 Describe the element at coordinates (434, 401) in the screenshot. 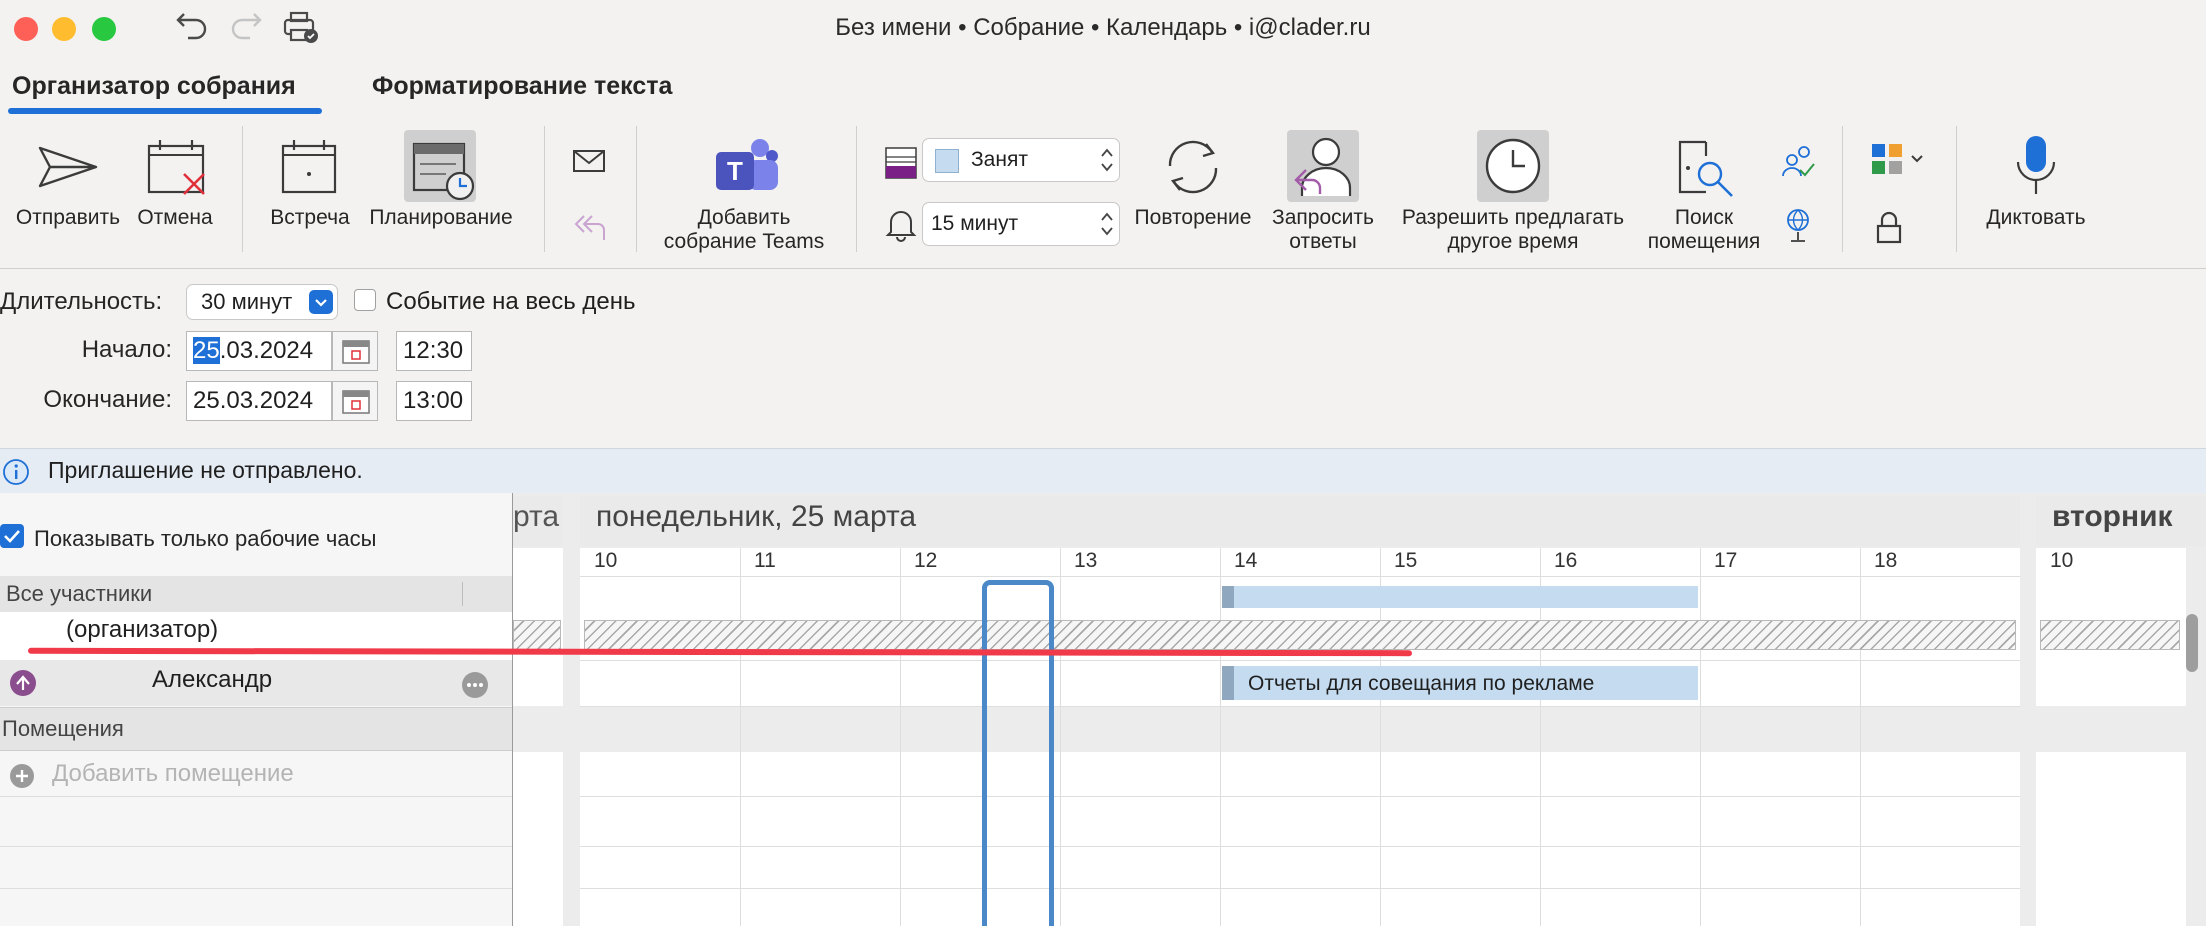

I see `end-time-field: 13:00` at that location.